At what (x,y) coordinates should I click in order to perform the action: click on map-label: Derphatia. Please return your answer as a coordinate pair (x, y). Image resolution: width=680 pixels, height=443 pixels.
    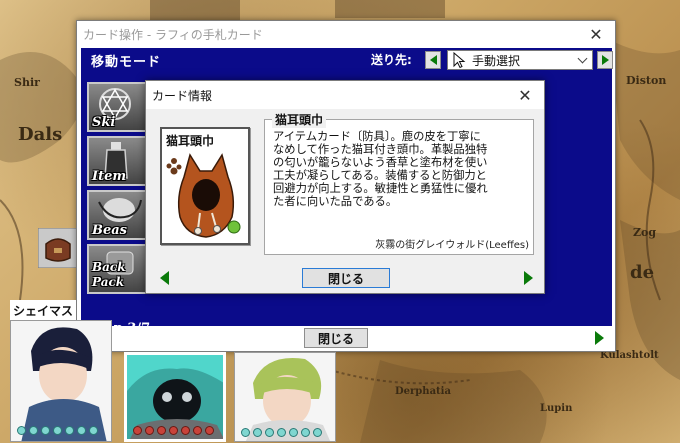
    Looking at the image, I should click on (423, 391).